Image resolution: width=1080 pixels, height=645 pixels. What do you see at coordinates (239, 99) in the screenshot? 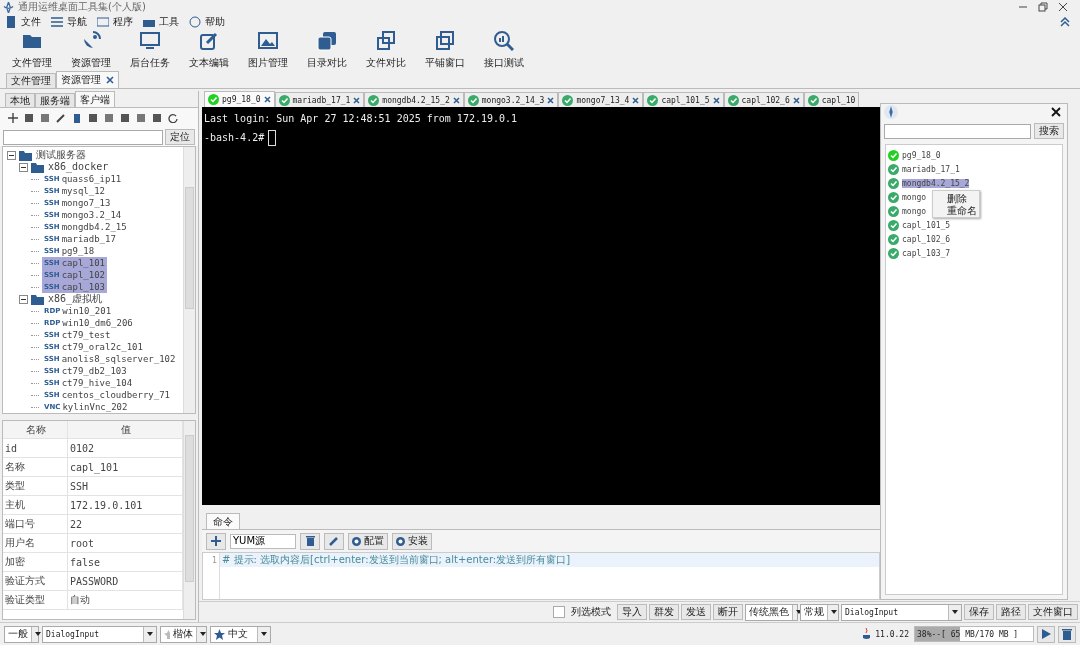
I see `terminal-tab: pg9_18_0` at bounding box center [239, 99].